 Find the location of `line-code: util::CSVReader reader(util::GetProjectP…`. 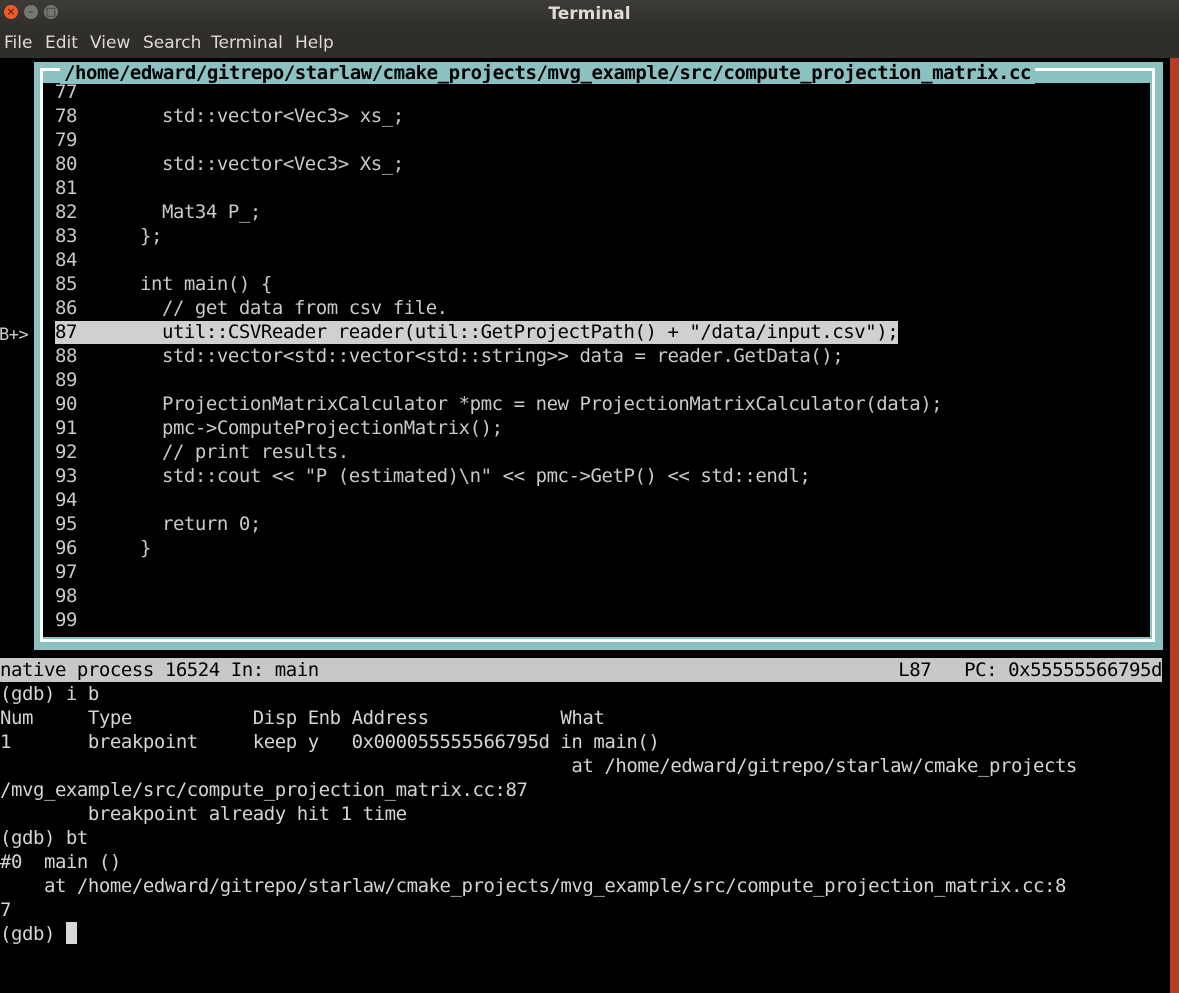

line-code: util::CSVReader reader(util::GetProjectP… is located at coordinates (508, 332).